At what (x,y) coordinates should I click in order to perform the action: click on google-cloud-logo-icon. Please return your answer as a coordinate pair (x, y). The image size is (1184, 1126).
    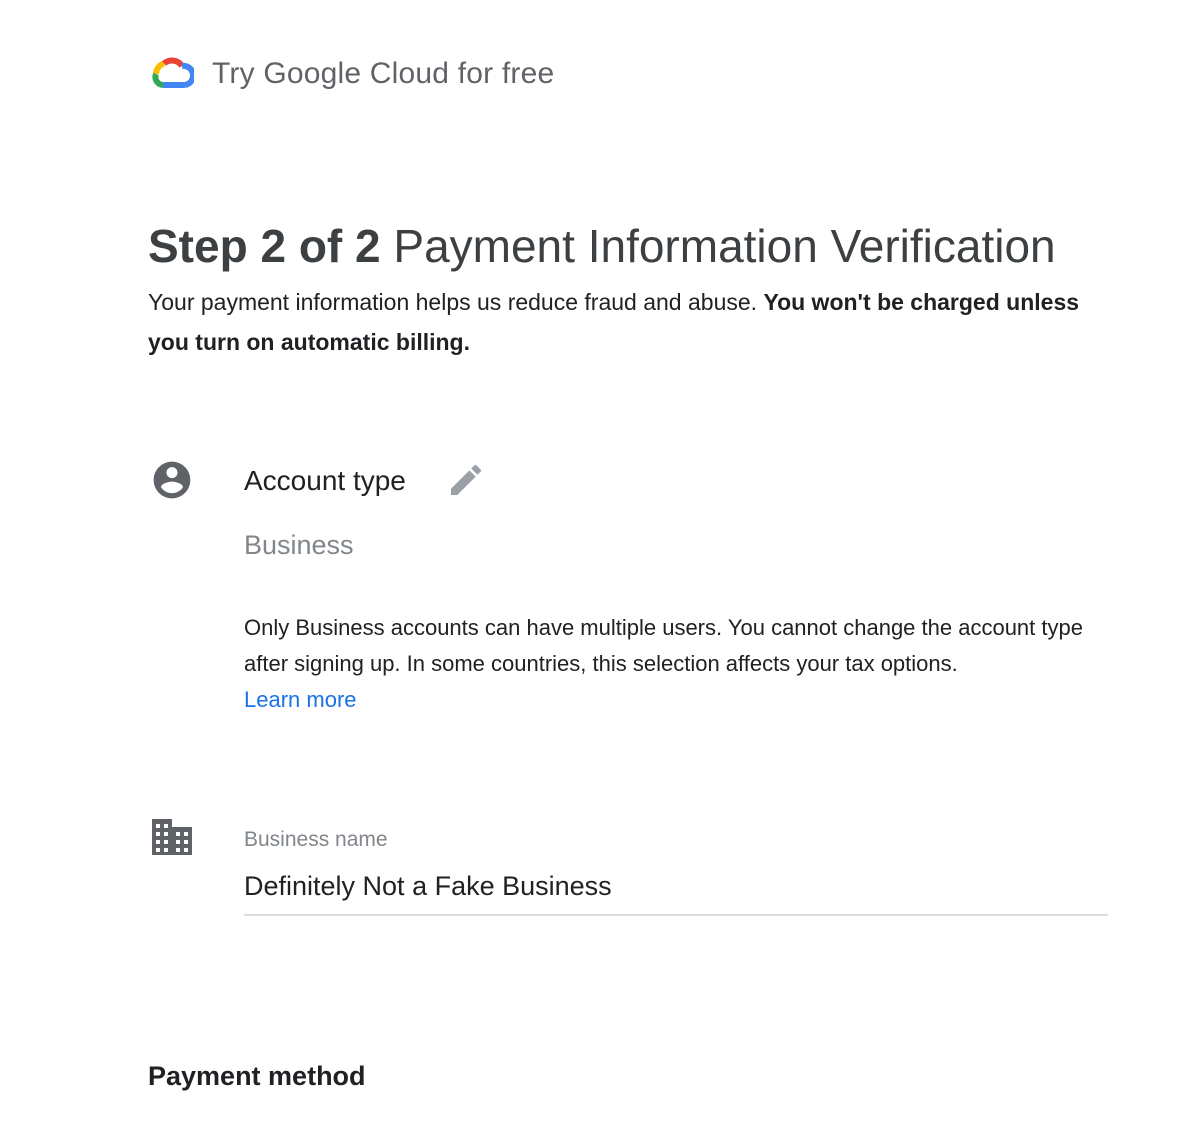
    Looking at the image, I should click on (173, 72).